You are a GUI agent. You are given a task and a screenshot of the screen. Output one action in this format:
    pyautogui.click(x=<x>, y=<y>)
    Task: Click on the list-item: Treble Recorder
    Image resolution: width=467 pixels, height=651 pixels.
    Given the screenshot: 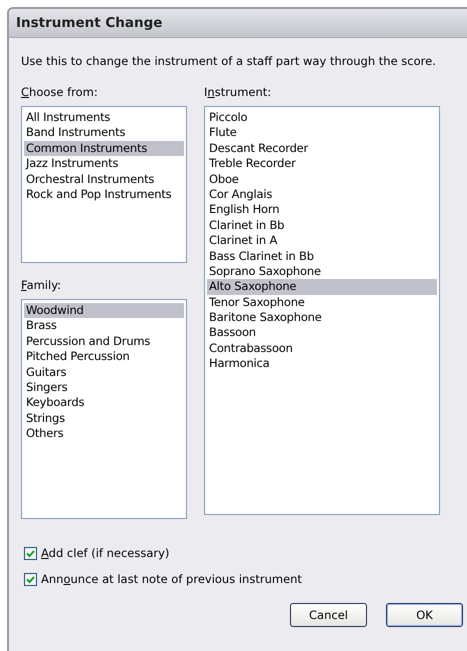 What is the action you would take?
    pyautogui.click(x=322, y=164)
    